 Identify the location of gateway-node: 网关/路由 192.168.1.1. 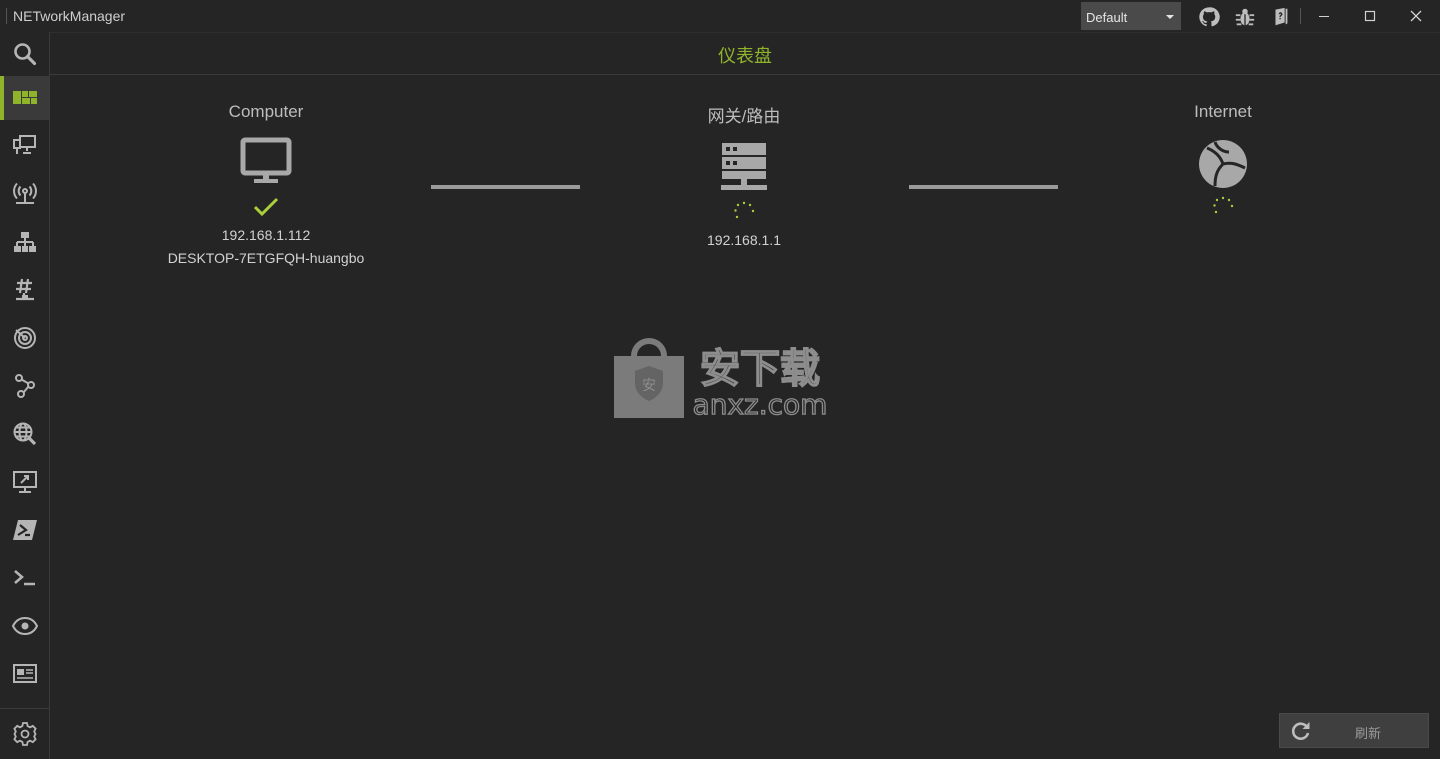
(744, 177).